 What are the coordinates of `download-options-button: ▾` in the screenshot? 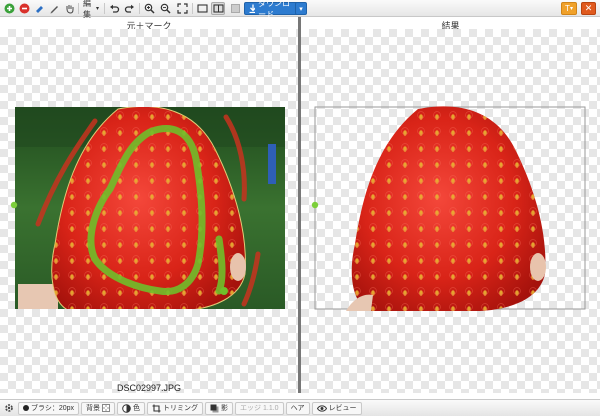 It's located at (301, 8).